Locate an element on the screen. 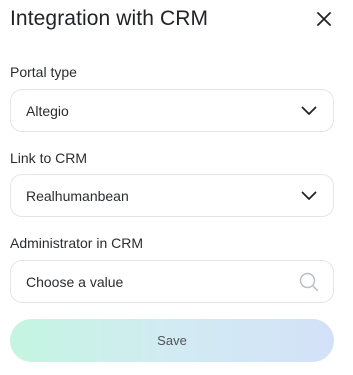 This screenshot has height=375, width=353. administrator-label: Administrator in CRM is located at coordinates (77, 243).